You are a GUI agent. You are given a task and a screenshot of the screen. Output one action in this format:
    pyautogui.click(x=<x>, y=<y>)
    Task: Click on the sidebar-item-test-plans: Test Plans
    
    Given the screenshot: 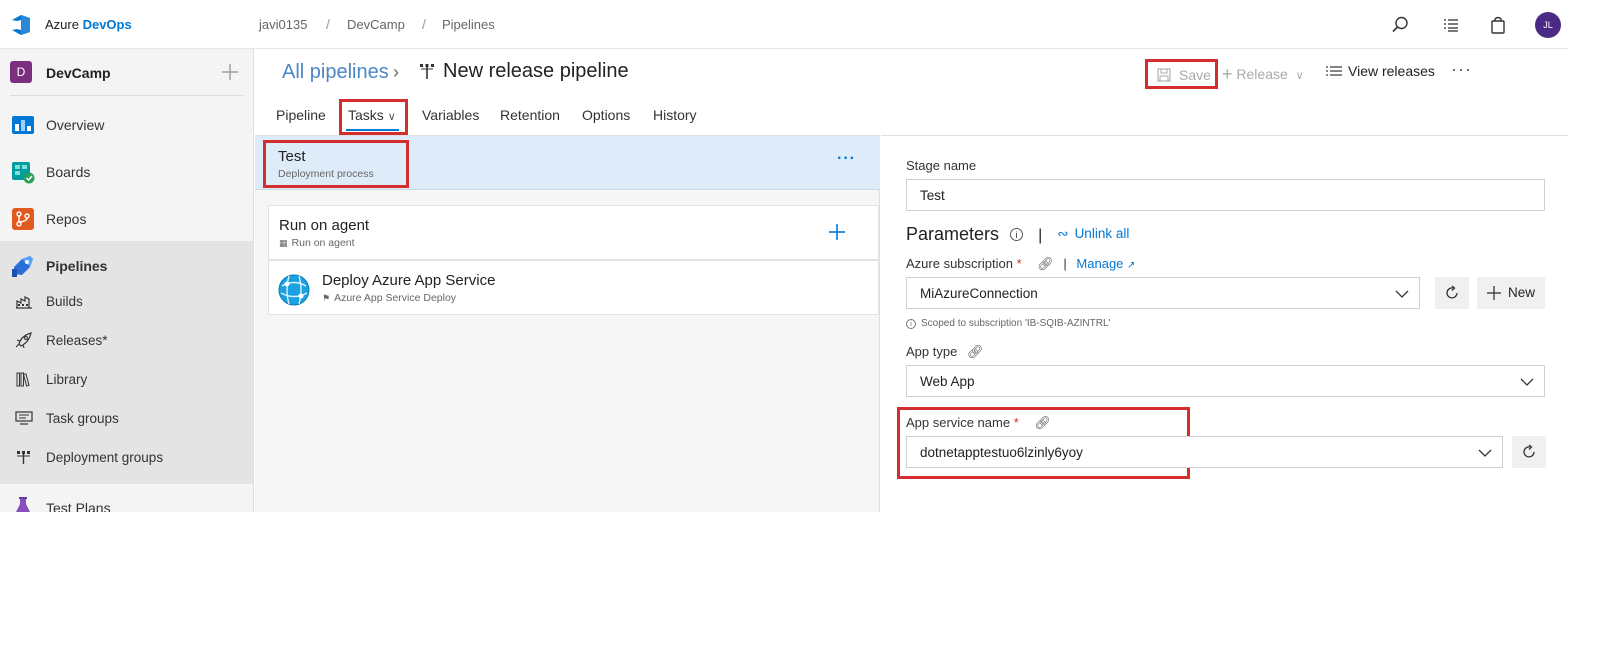 What is the action you would take?
    pyautogui.click(x=126, y=504)
    